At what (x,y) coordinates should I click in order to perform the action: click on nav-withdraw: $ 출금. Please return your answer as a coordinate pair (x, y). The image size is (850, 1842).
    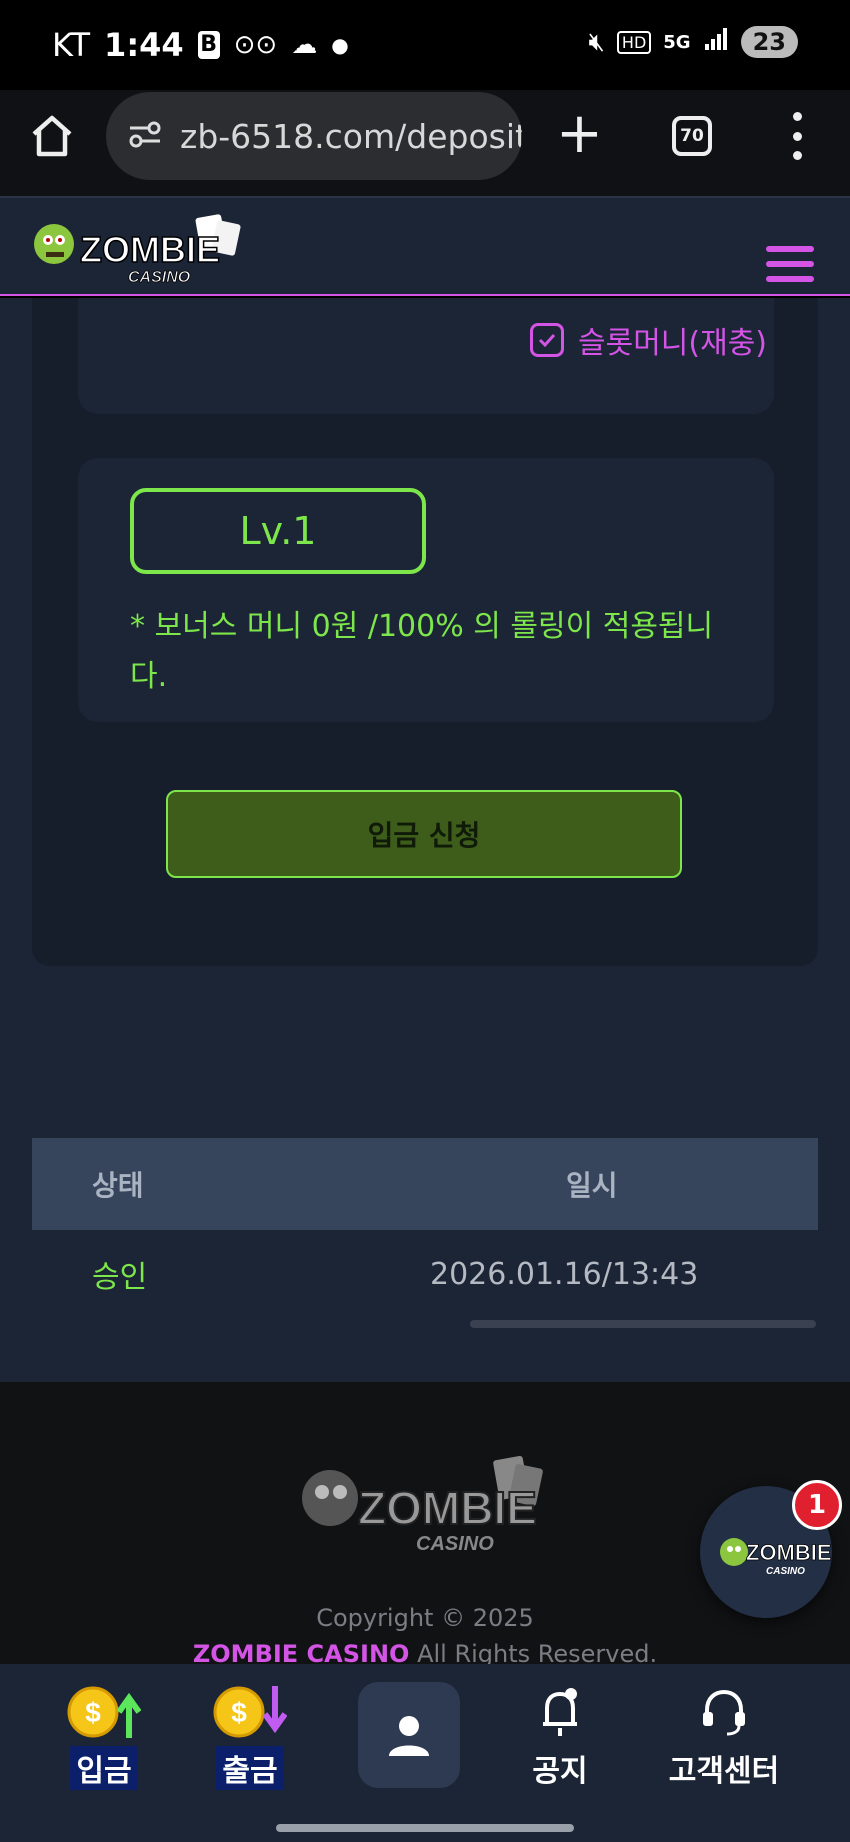
    Looking at the image, I should click on (250, 1737).